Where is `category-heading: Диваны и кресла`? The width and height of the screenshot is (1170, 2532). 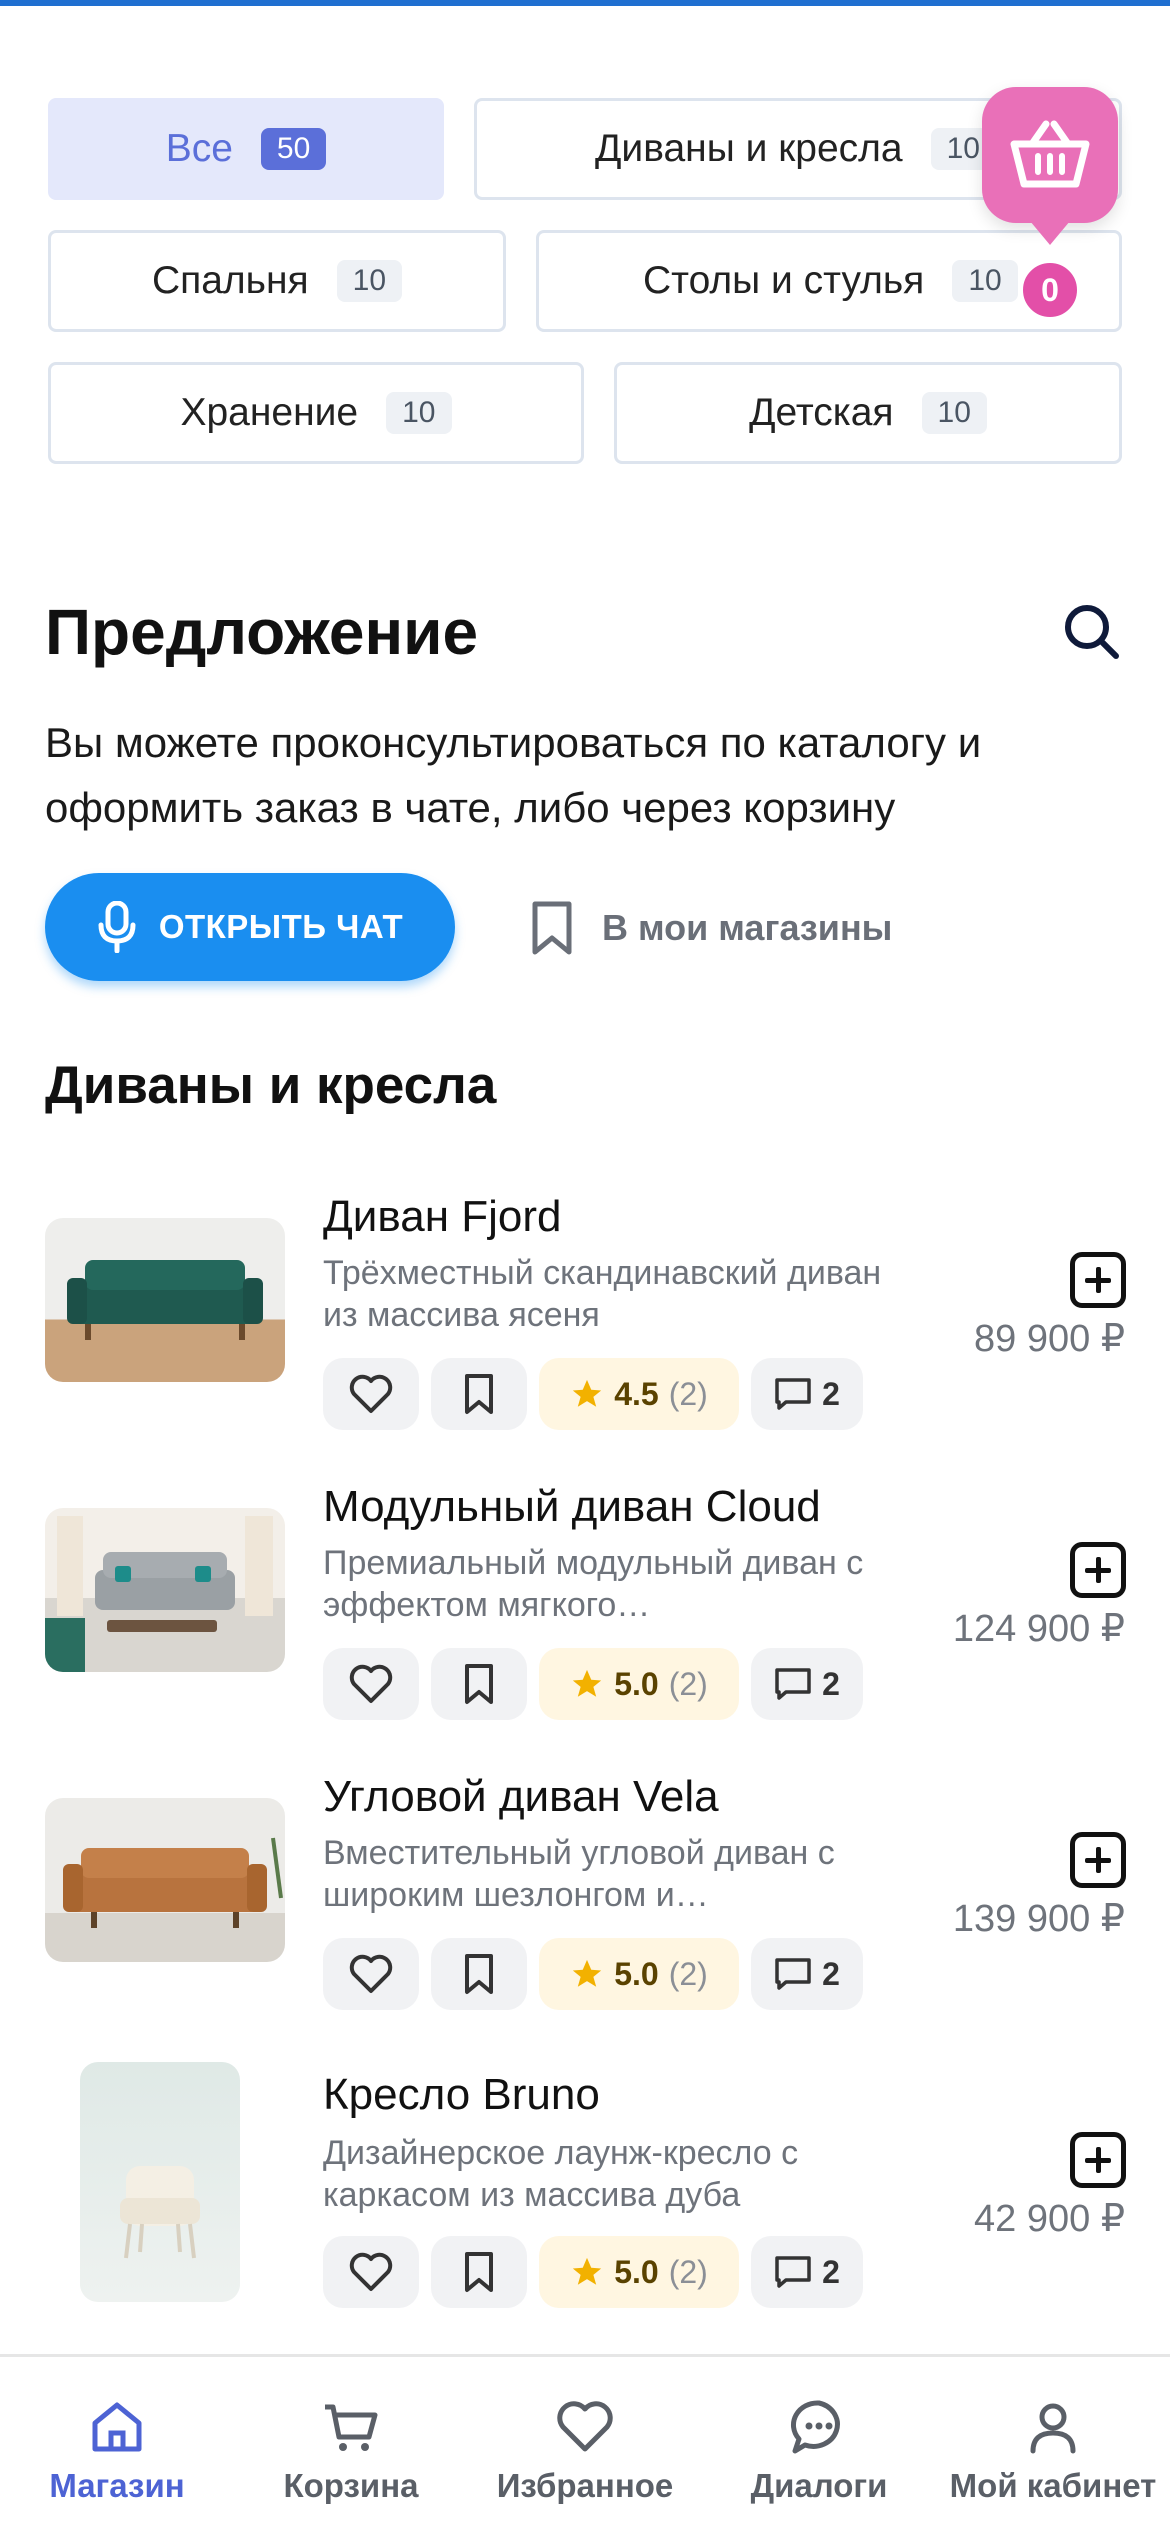 category-heading: Диваны и кресла is located at coordinates (271, 1085).